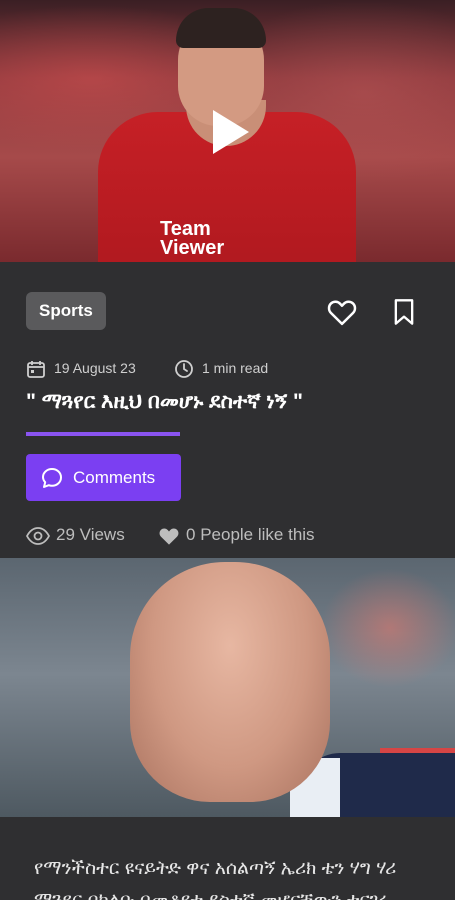  I want to click on sponsor-logo-text: Team Viewer, so click(192, 238).